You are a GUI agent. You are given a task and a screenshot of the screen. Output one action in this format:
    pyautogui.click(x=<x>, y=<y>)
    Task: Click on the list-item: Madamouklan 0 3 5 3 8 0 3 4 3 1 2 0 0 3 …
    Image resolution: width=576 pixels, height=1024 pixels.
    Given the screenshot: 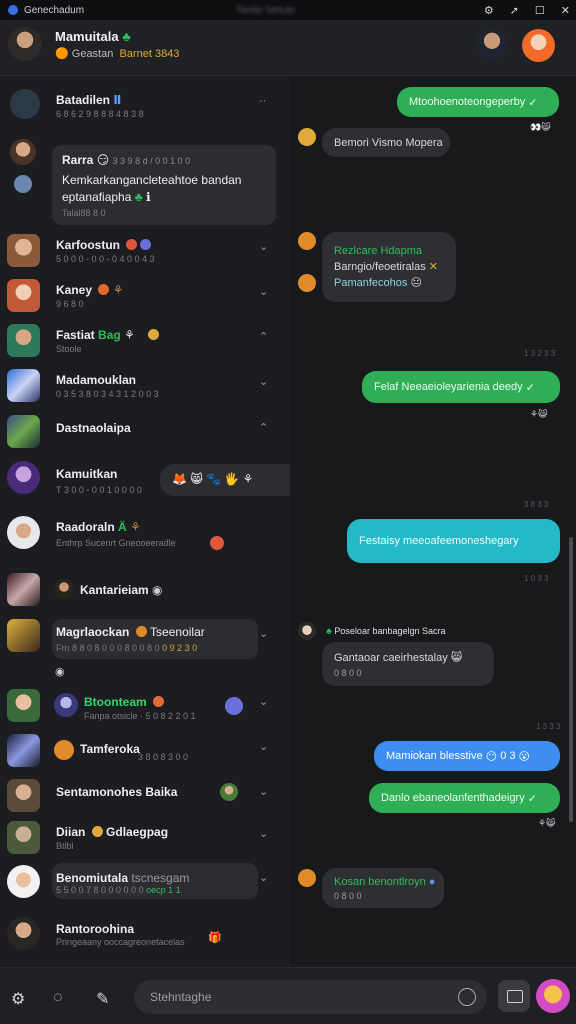 What is the action you would take?
    pyautogui.click(x=145, y=387)
    